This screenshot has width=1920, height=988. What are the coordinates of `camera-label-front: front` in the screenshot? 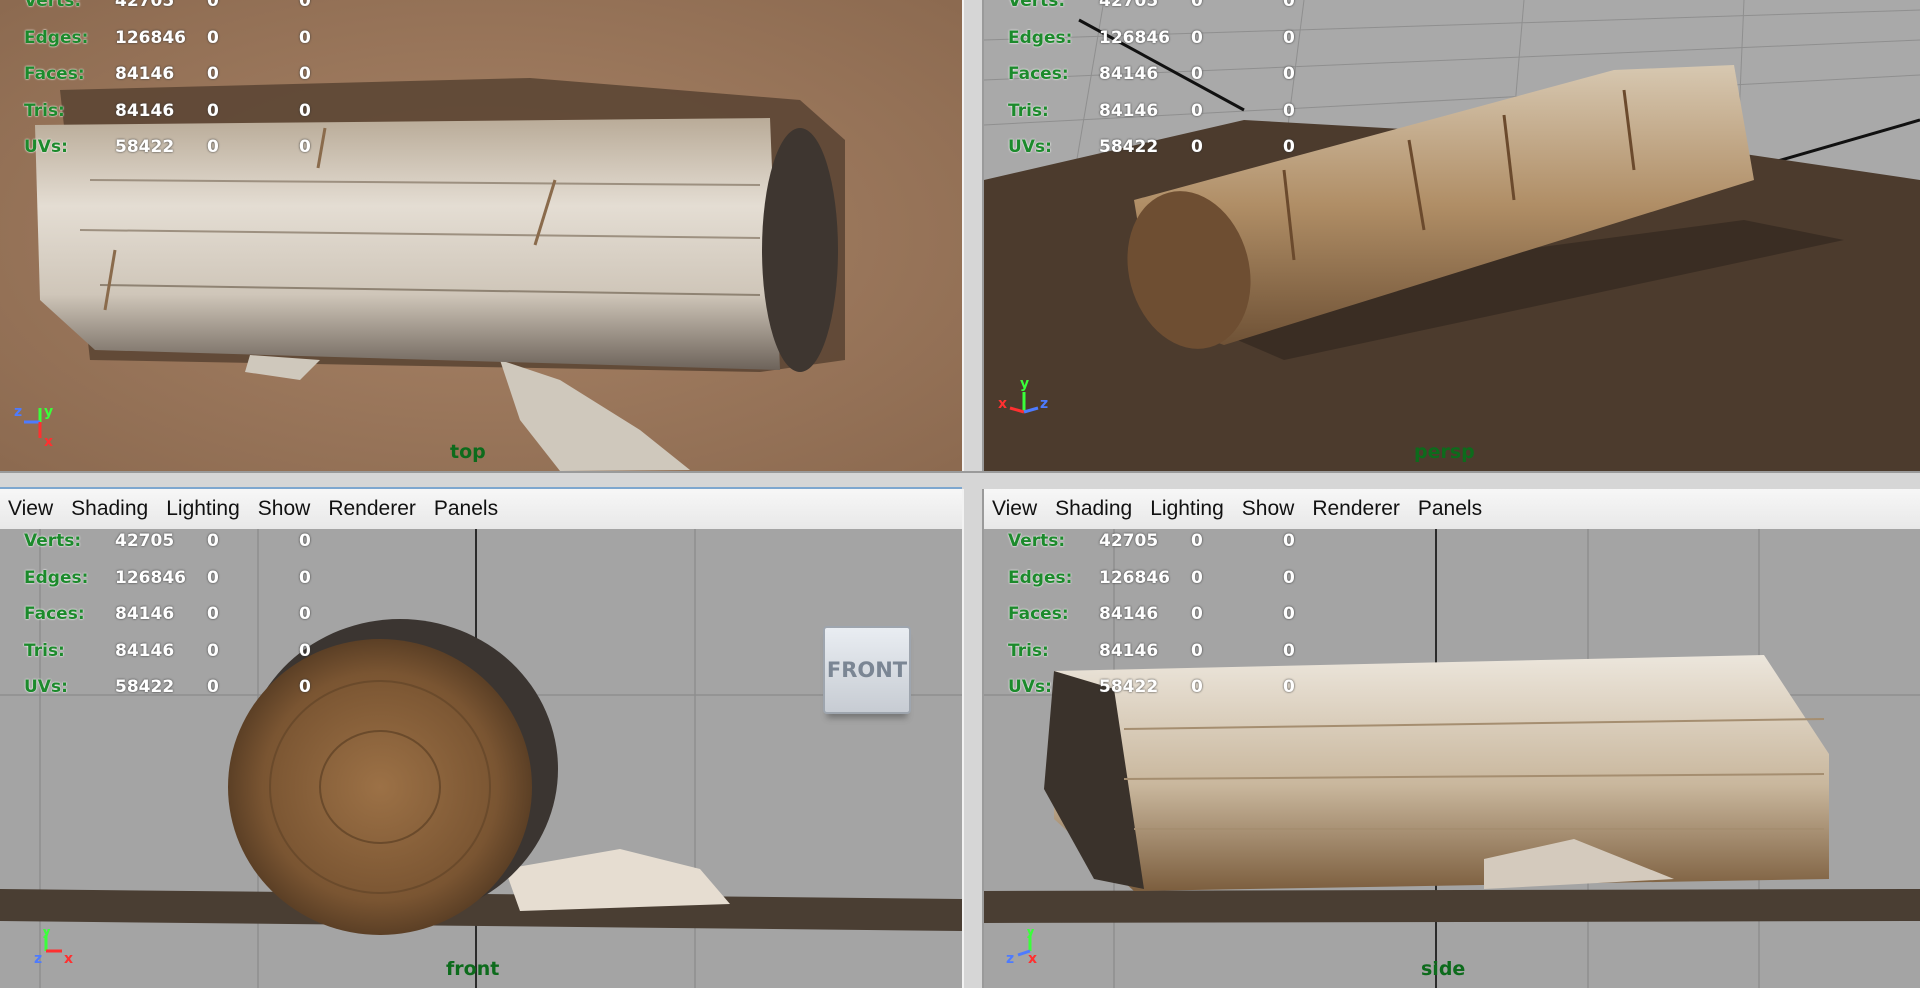 It's located at (473, 969).